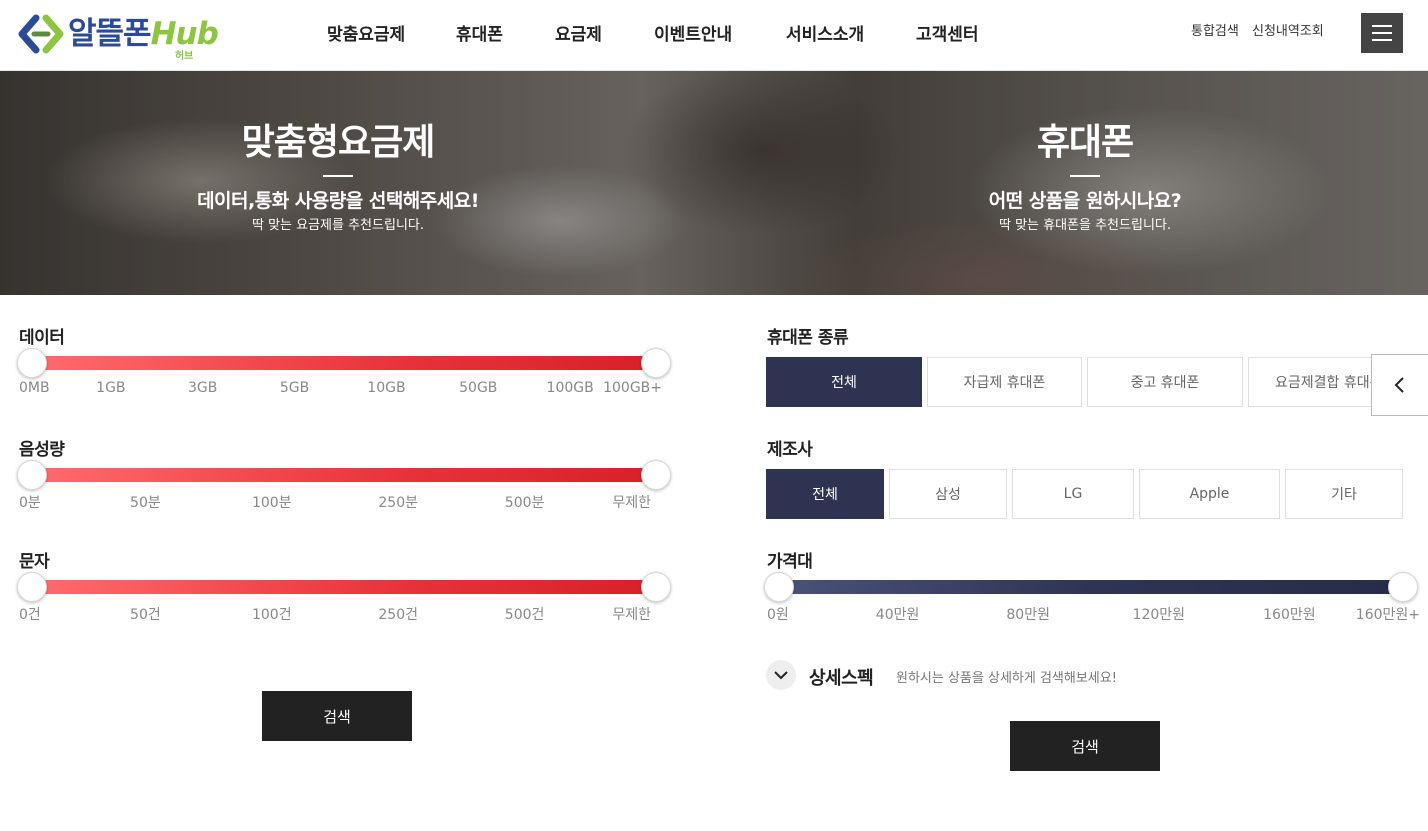  I want to click on sms-range-max-handle, so click(656, 587).